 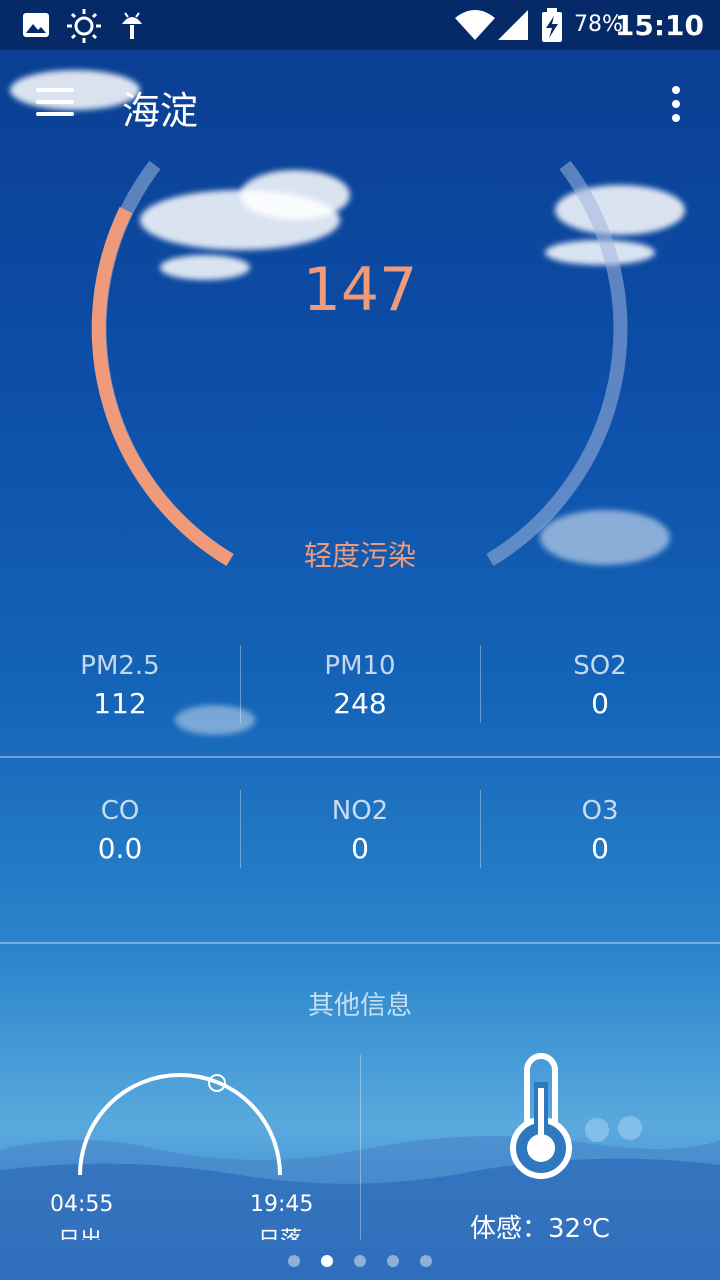 What do you see at coordinates (475, 25) in the screenshot?
I see `wifi-icon` at bounding box center [475, 25].